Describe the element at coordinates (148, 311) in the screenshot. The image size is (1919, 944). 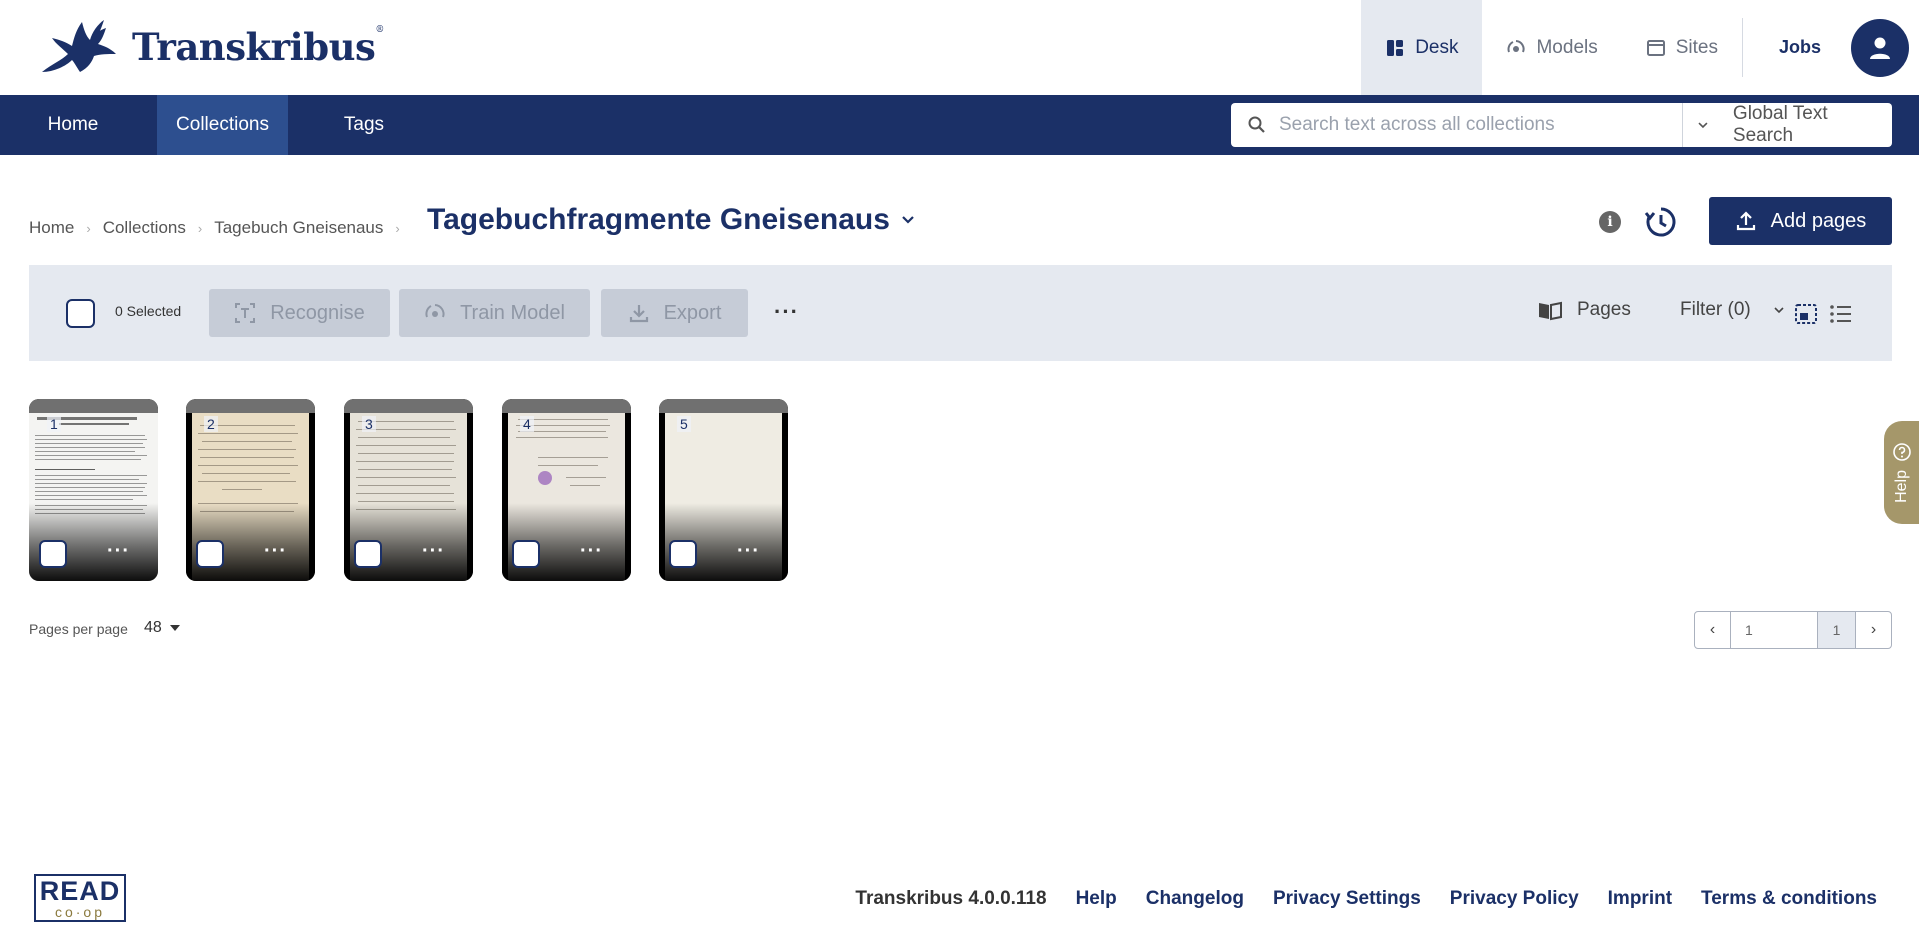
I see `selected-count: 0 Selected` at that location.